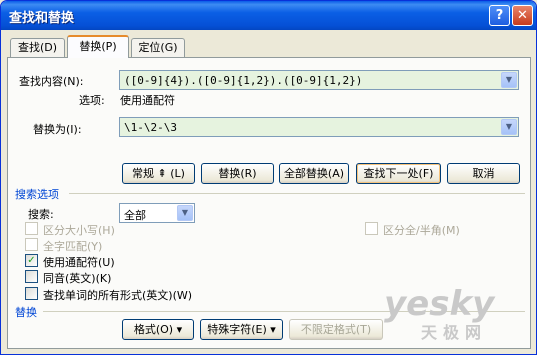 The height and width of the screenshot is (355, 537). What do you see at coordinates (79, 262) in the screenshot?
I see `use-wildcards-label: 使用通配符(U)` at bounding box center [79, 262].